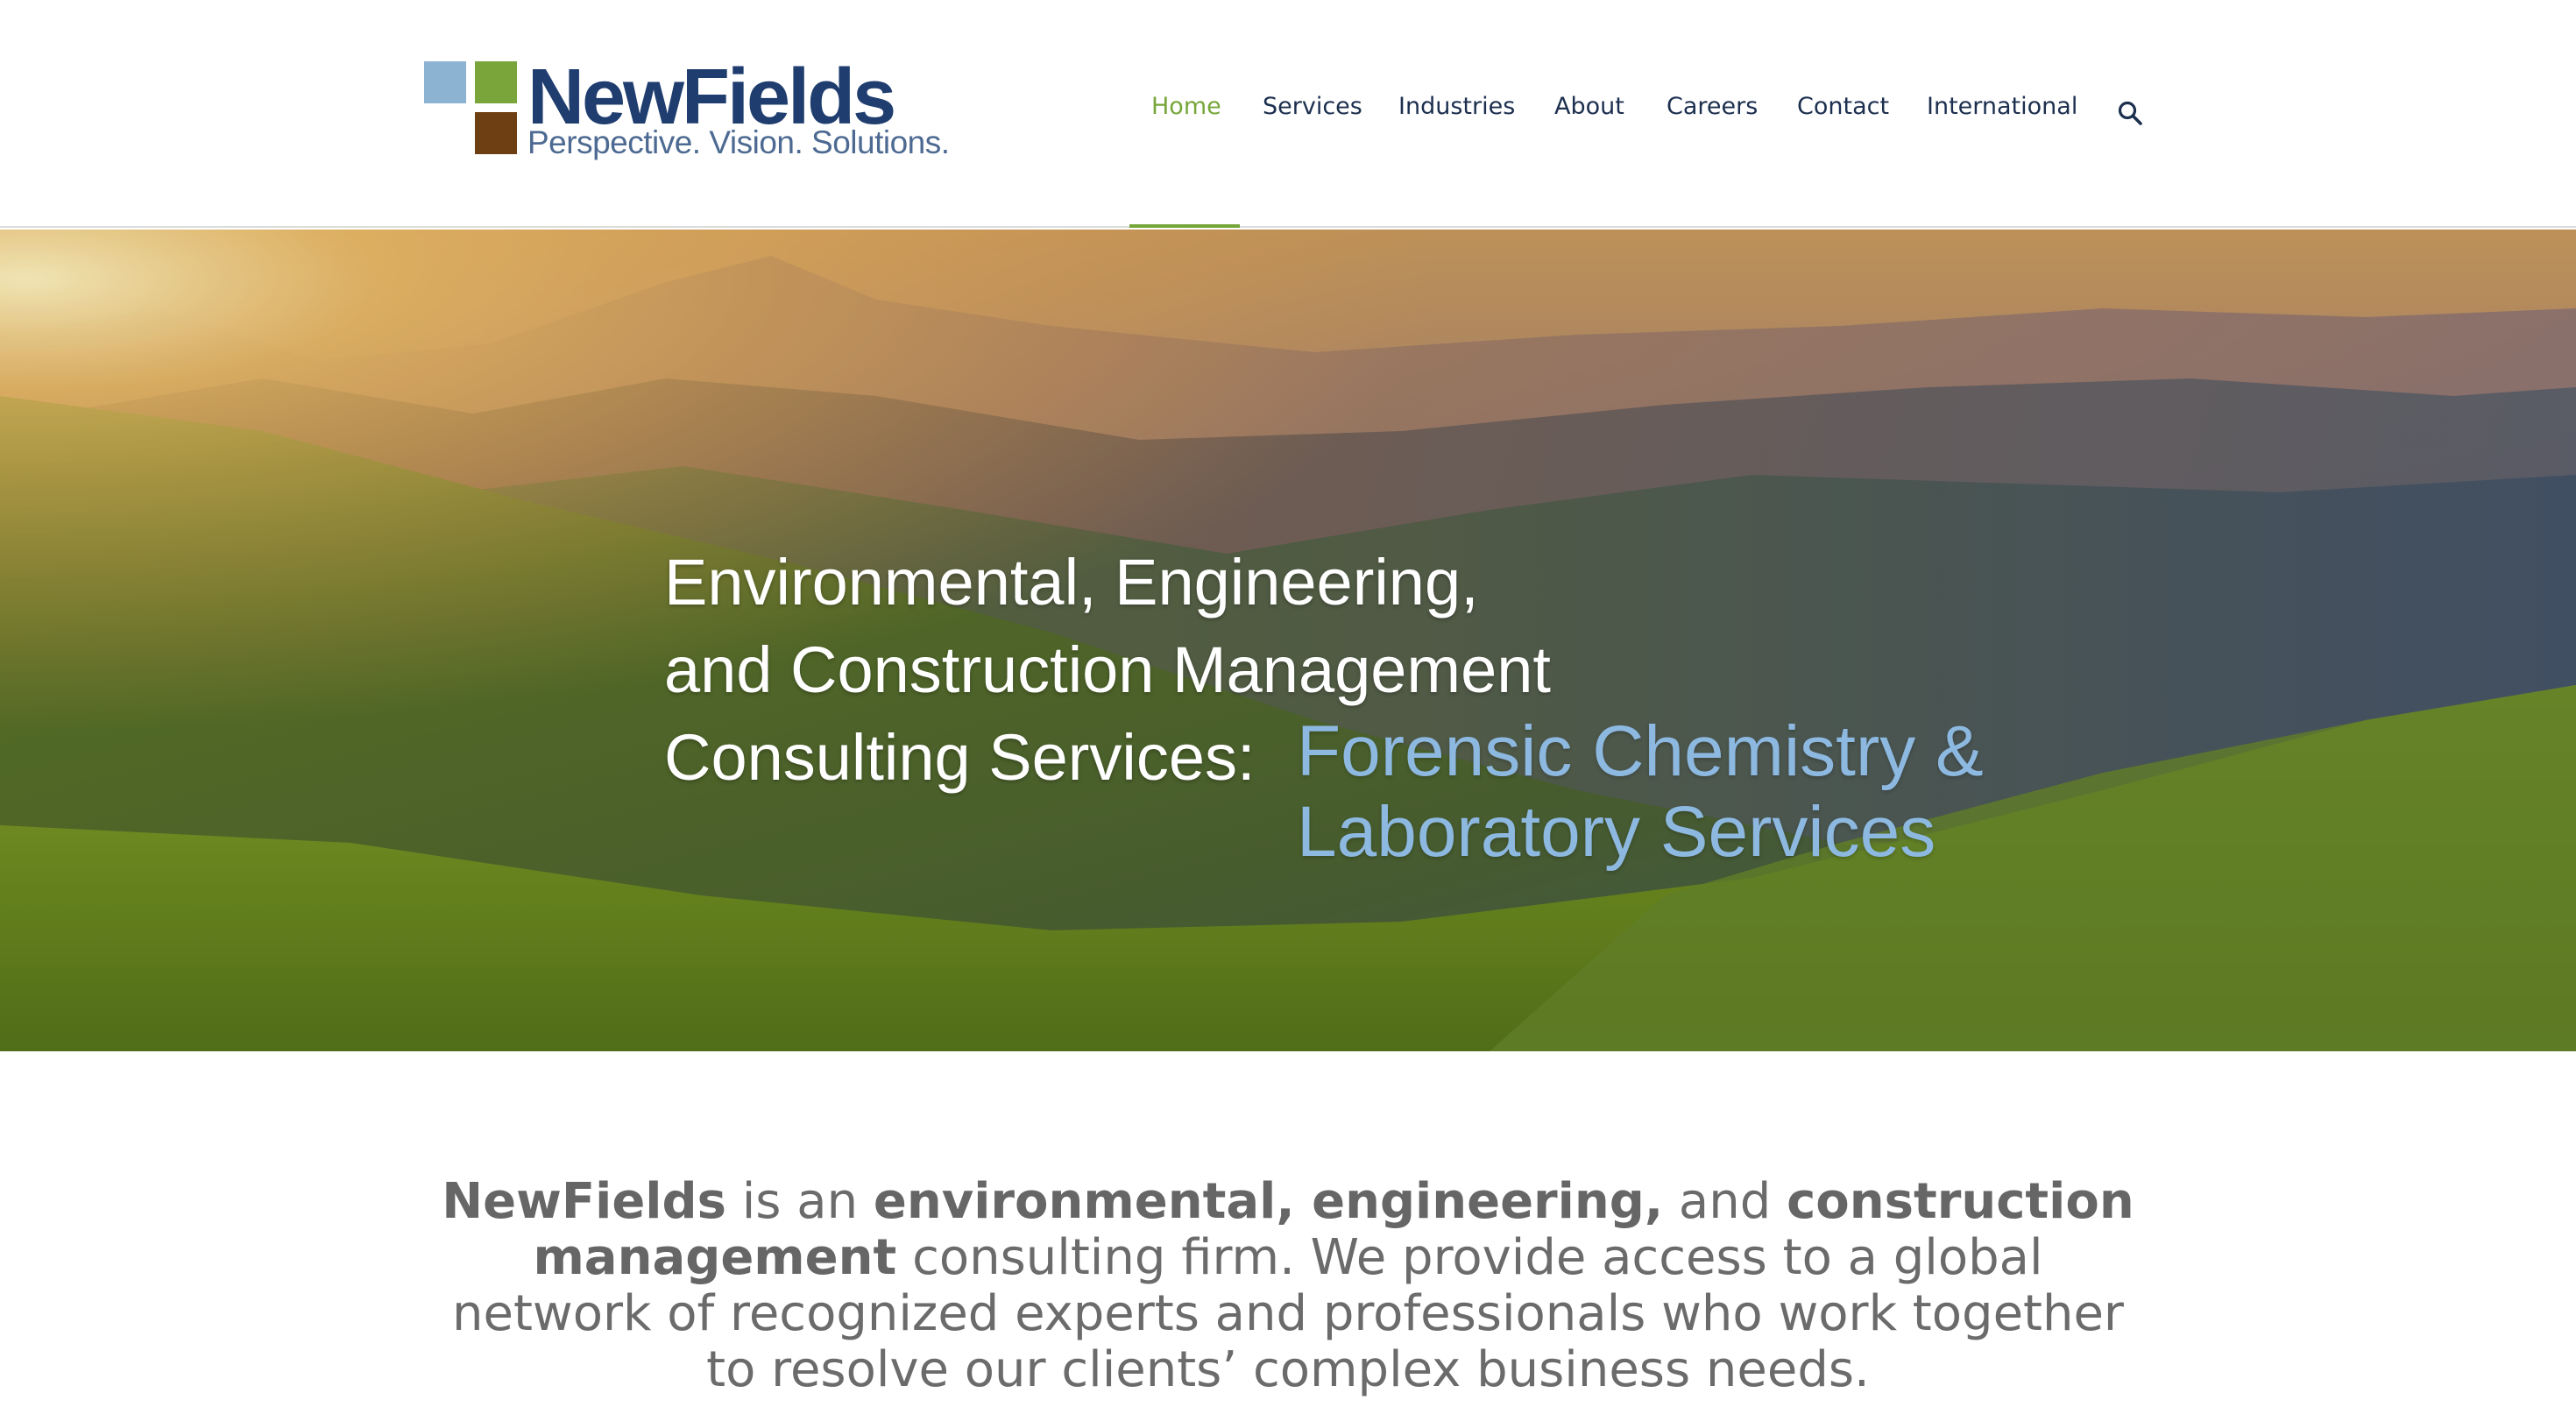 Image resolution: width=2576 pixels, height=1414 pixels. I want to click on intro-company-name: NewFields, so click(584, 1201).